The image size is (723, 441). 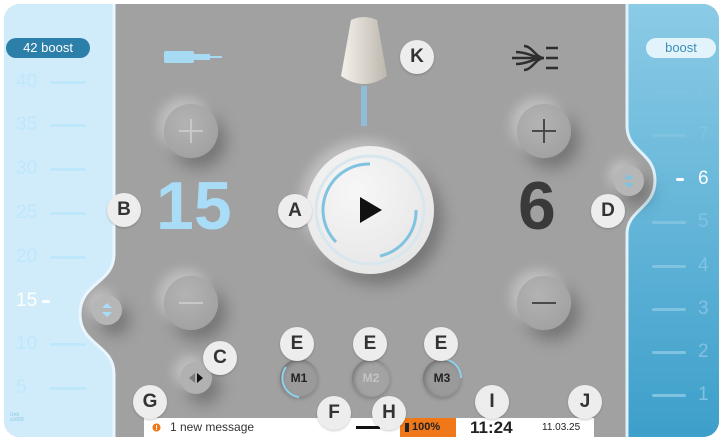 I want to click on battery-badge: 100%, so click(x=428, y=427).